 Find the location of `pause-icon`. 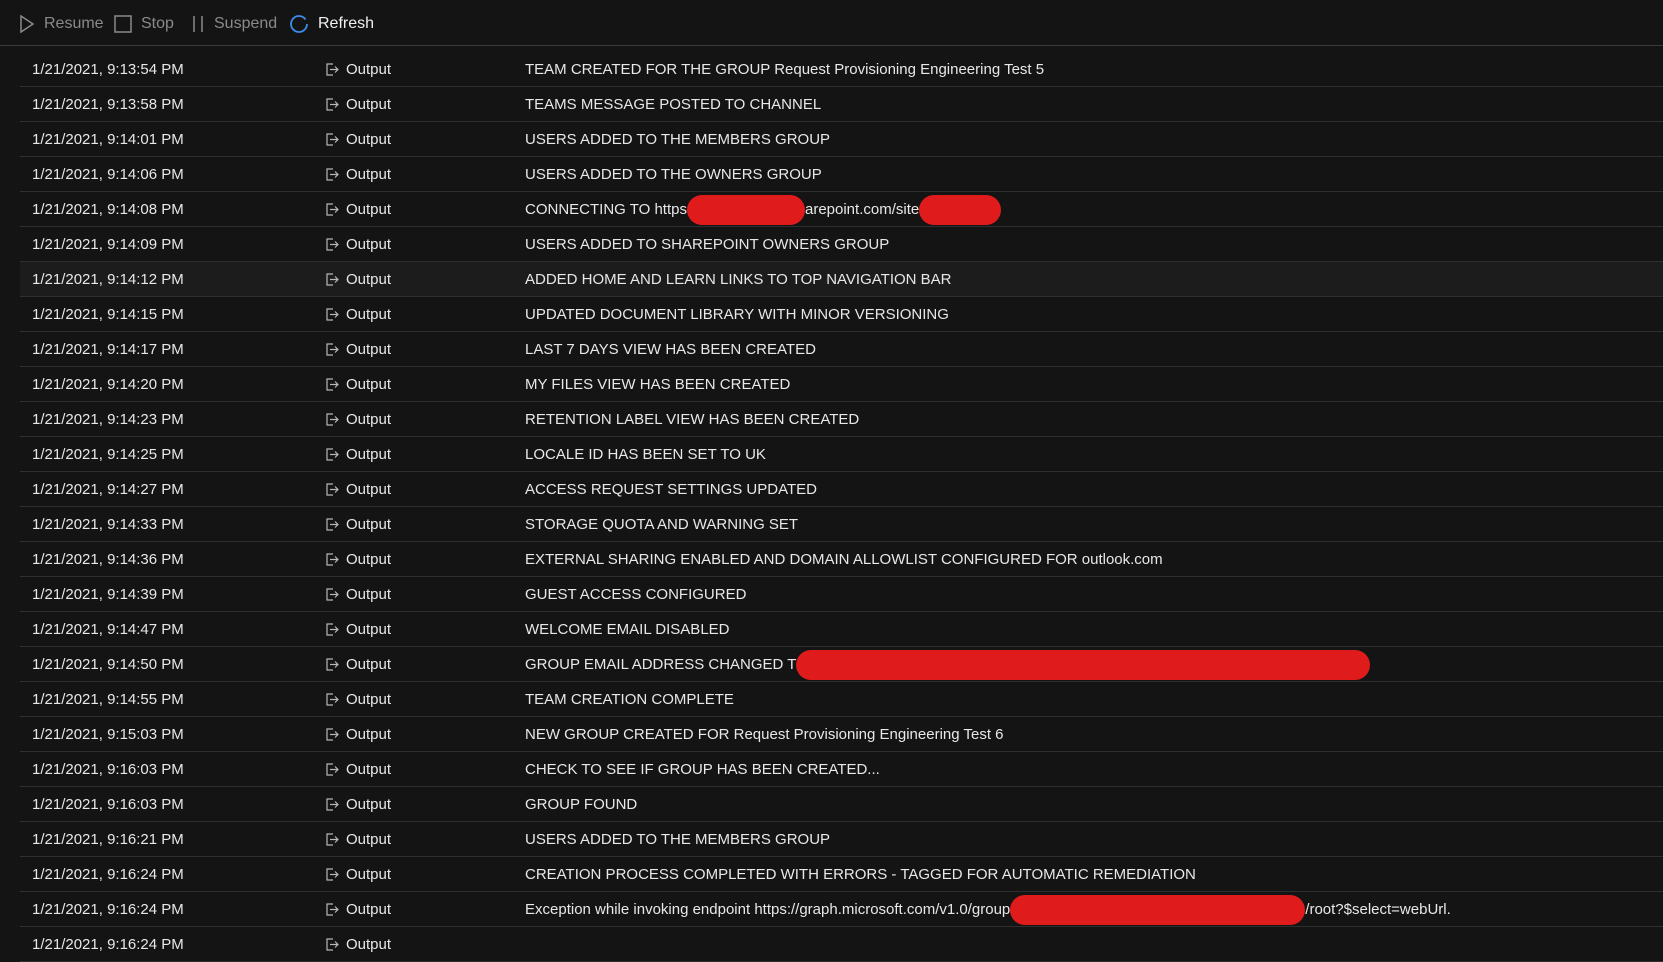

pause-icon is located at coordinates (198, 24).